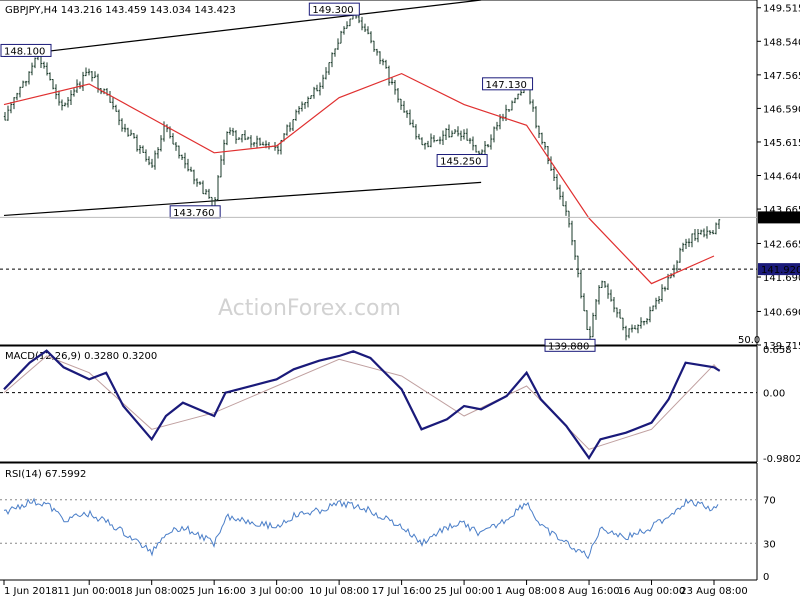 Image resolution: width=800 pixels, height=600 pixels. What do you see at coordinates (45, 474) in the screenshot?
I see `rsi-title: RSI(14) 67.5992` at bounding box center [45, 474].